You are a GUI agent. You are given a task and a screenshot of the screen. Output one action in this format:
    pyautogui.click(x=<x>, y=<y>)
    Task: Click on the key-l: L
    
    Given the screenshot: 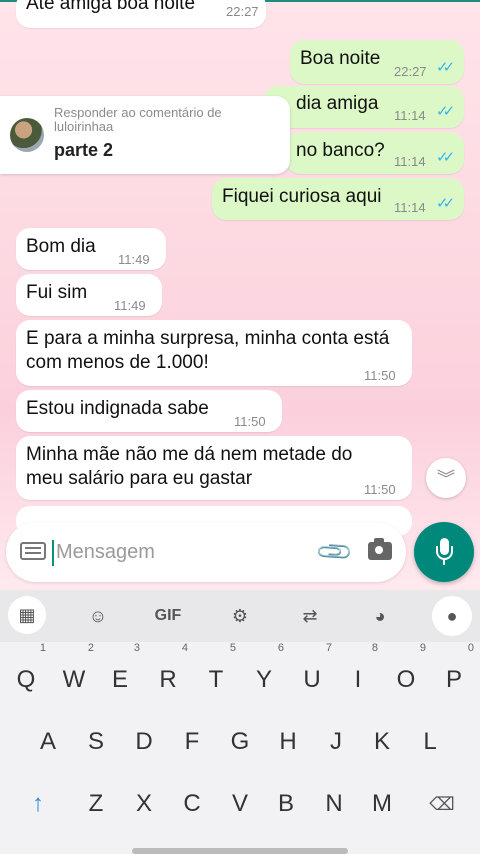 What is the action you would take?
    pyautogui.click(x=430, y=742)
    